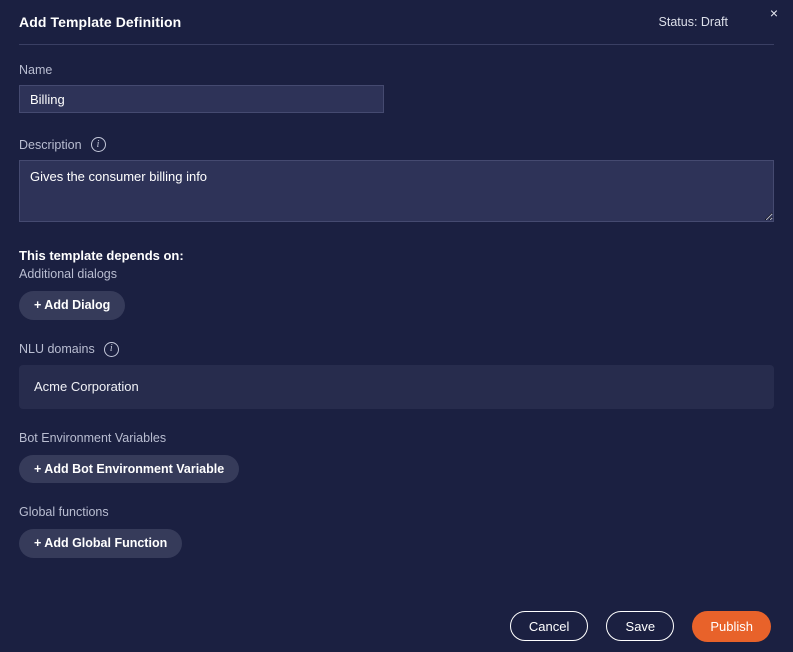 The height and width of the screenshot is (652, 793). What do you see at coordinates (774, 13) in the screenshot?
I see `close-icon: ×` at bounding box center [774, 13].